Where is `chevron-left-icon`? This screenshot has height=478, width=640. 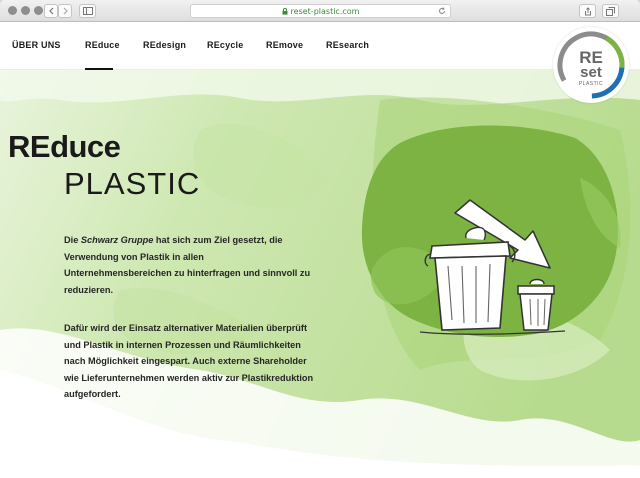 chevron-left-icon is located at coordinates (50, 11).